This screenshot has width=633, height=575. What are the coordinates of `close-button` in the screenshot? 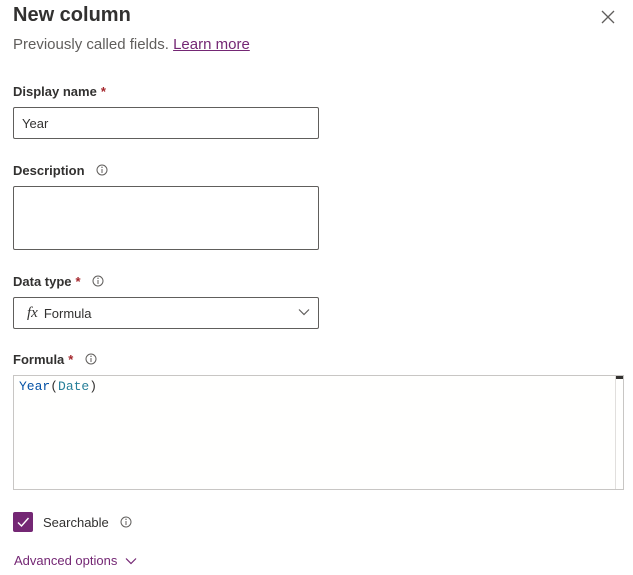 It's located at (608, 17).